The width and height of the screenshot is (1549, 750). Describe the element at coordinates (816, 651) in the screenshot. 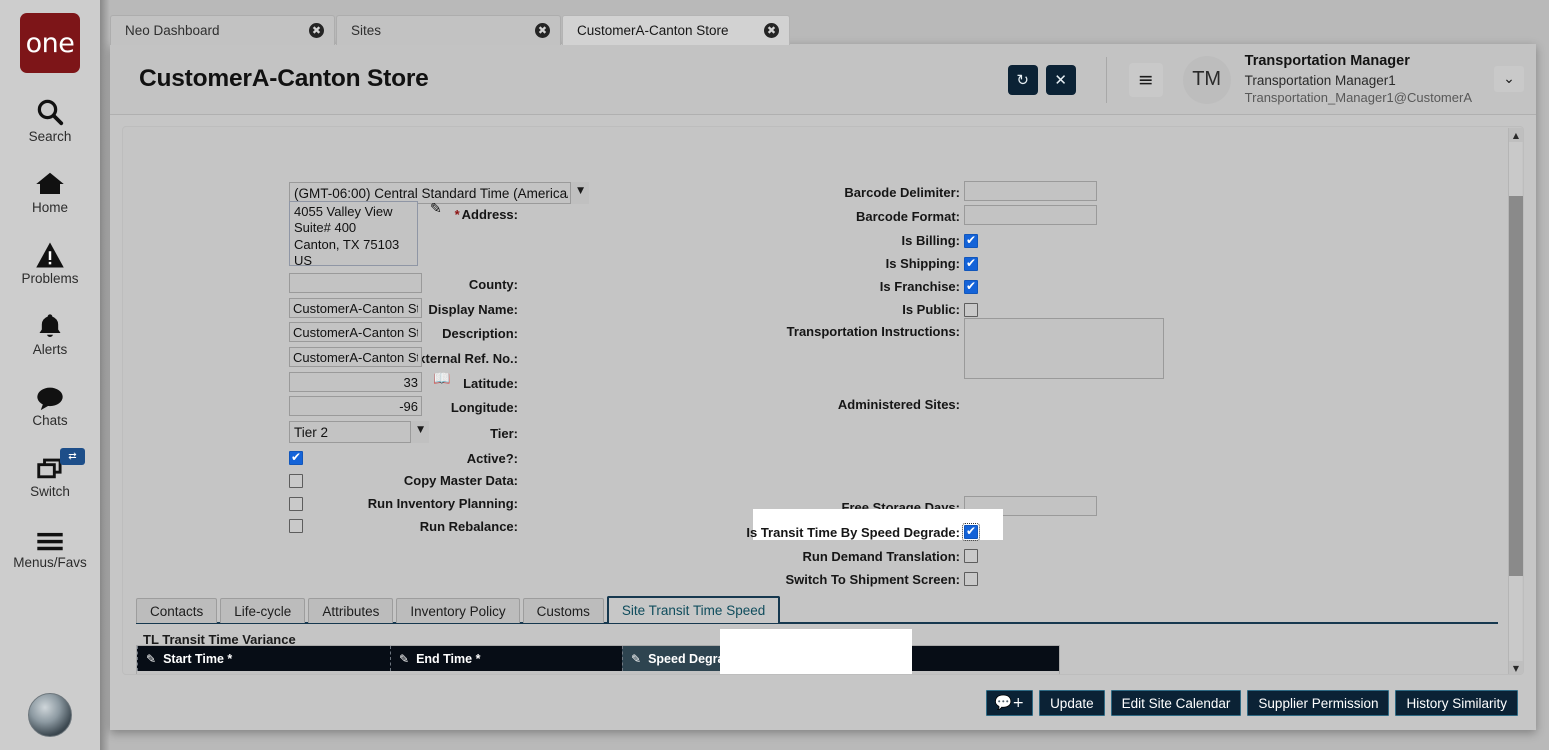

I see `highlight-overlay-speed-degrade-column` at that location.